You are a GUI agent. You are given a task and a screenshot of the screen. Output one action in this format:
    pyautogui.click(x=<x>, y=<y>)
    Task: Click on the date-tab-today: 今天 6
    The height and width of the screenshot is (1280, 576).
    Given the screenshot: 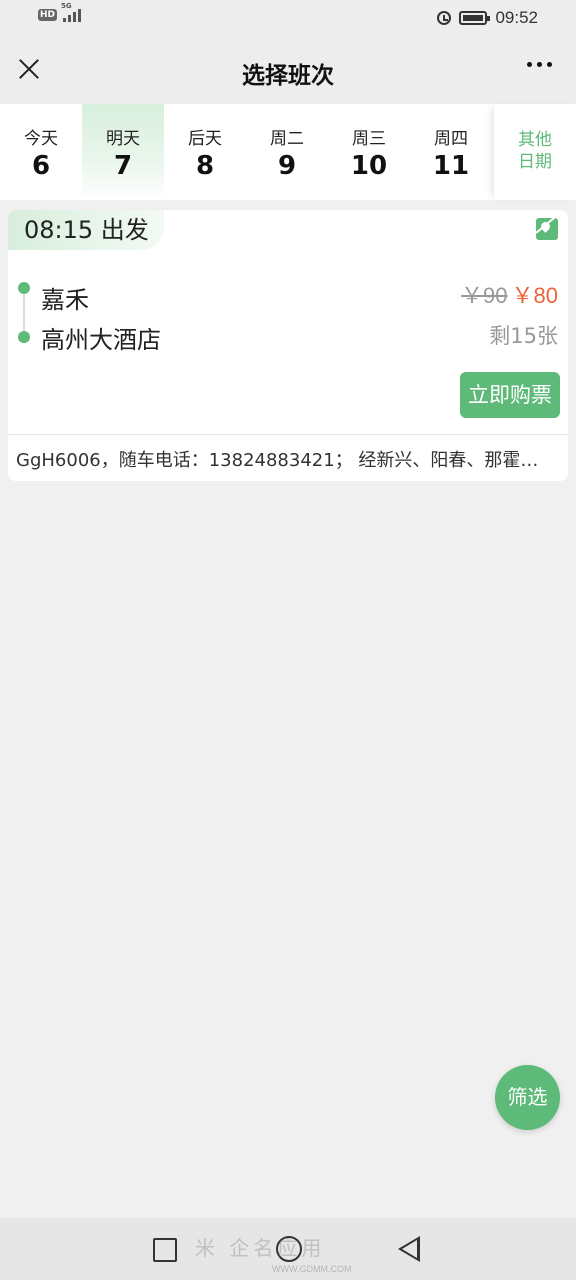 What is the action you would take?
    pyautogui.click(x=41, y=152)
    